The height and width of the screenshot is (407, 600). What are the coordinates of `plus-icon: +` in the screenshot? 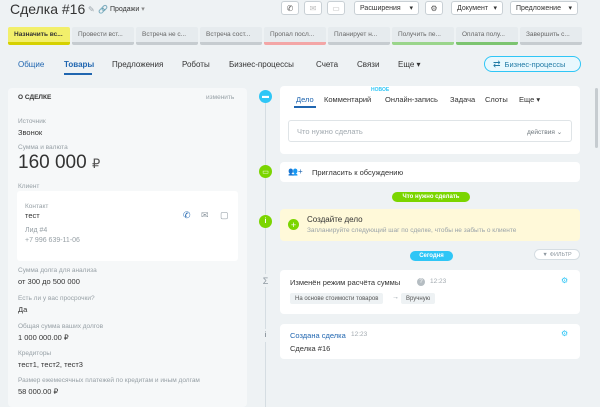 It's located at (293, 224).